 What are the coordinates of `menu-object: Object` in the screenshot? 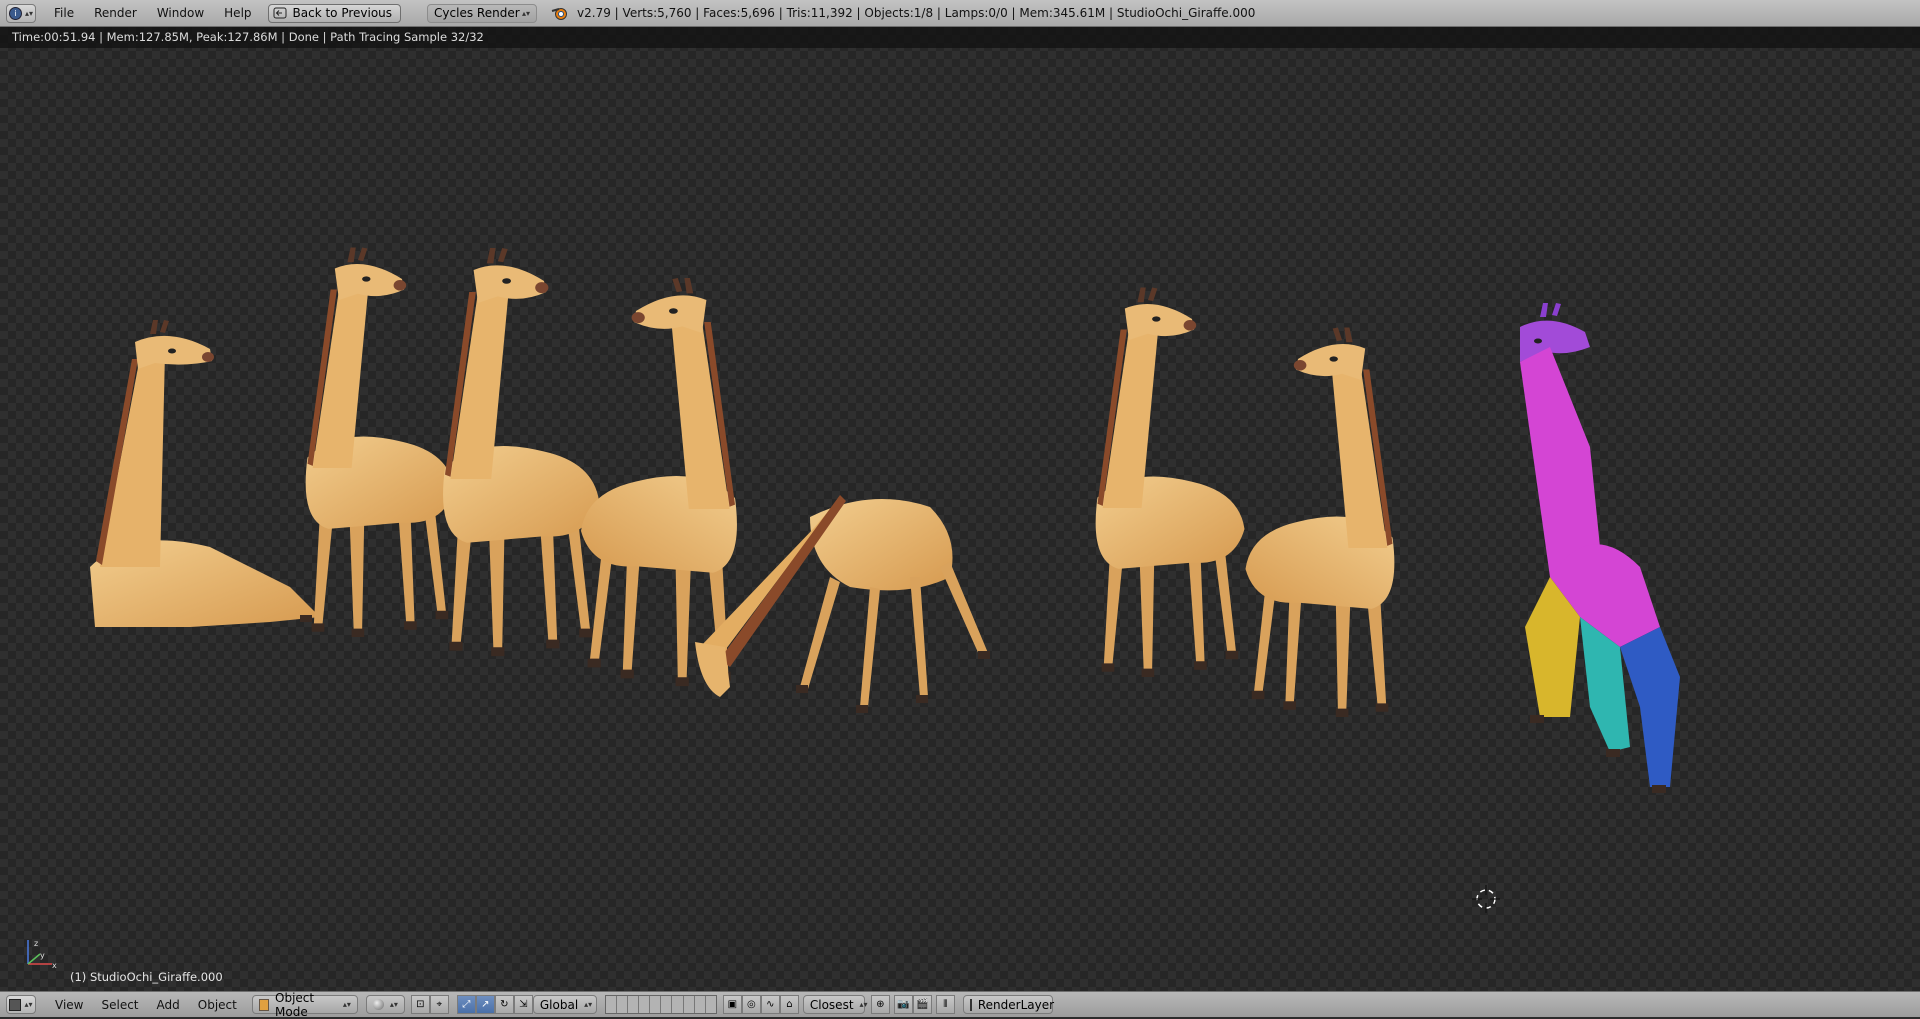 It's located at (217, 1005).